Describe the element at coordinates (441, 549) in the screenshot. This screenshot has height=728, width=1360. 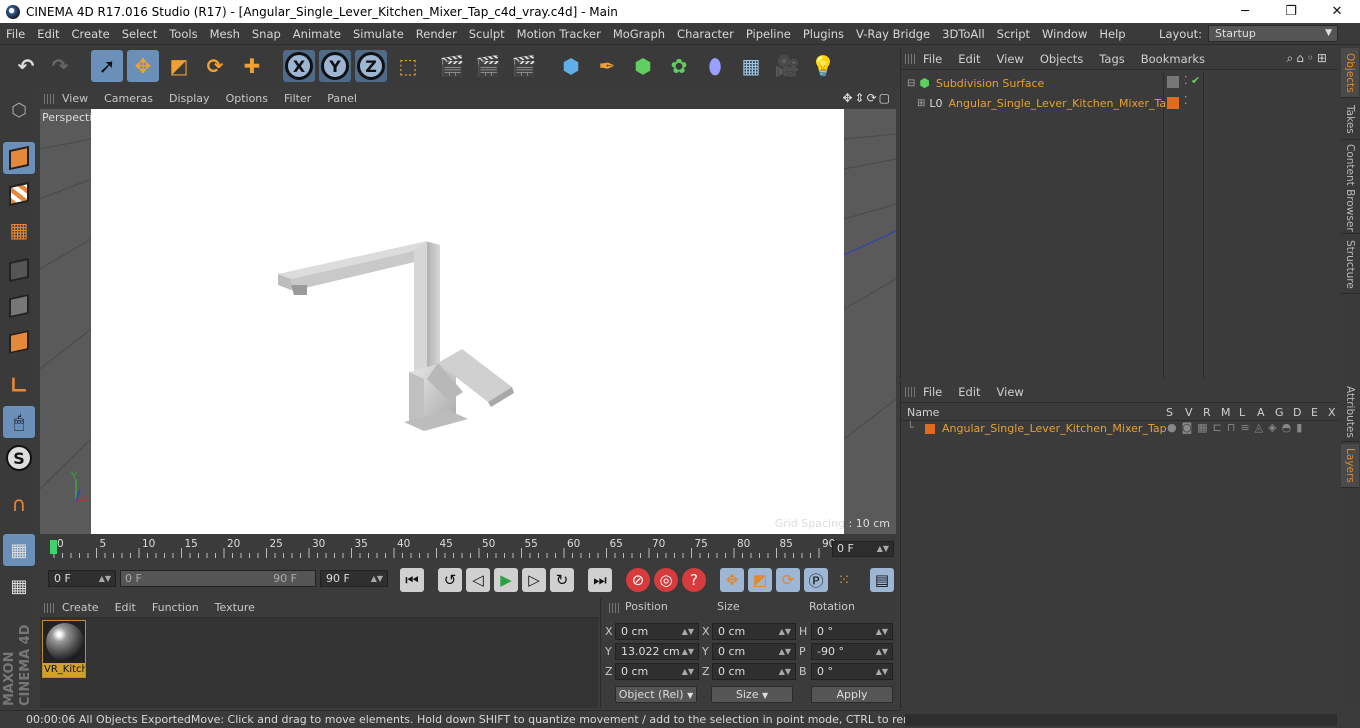
I see `frame-ruler: 0 5 10 15 20 25 30 35 40 45 50 55 60 65 70 75 80 85 90` at that location.